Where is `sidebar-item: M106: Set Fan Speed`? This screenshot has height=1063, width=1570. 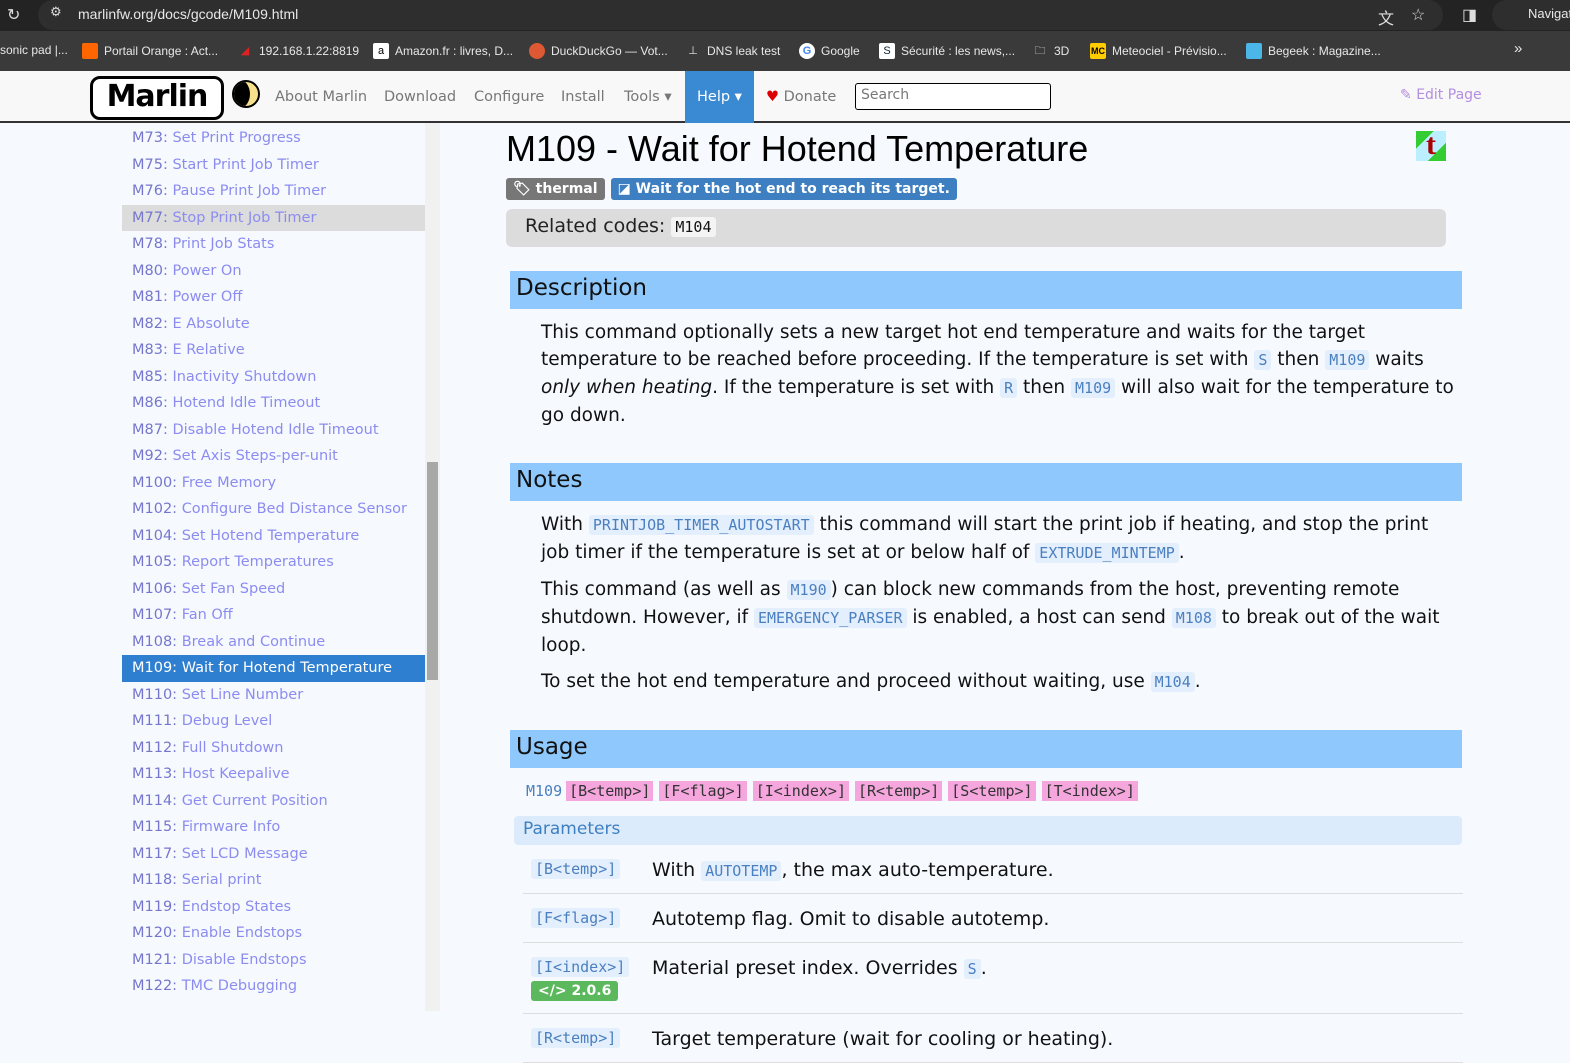
sidebar-item: M106: Set Fan Speed is located at coordinates (273, 589).